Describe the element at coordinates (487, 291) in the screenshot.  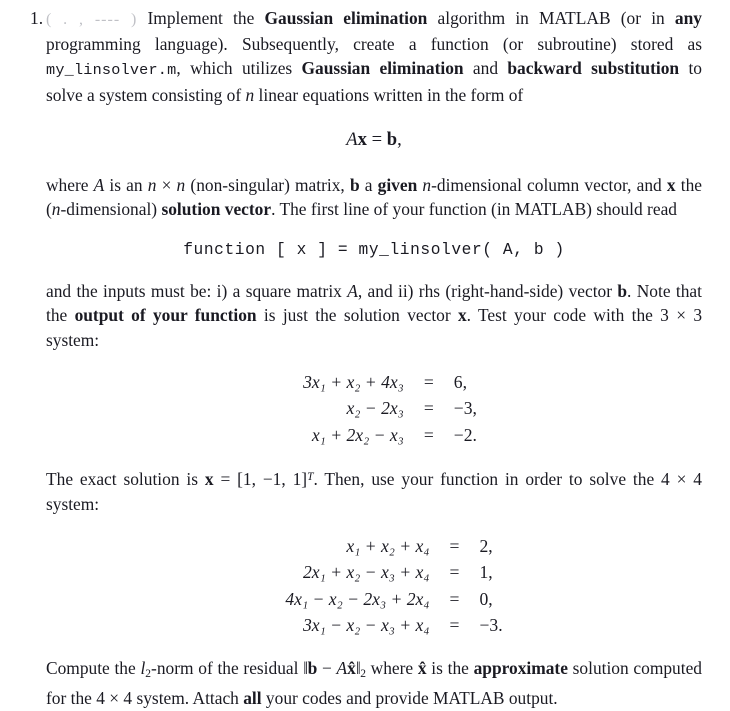
I see `p3-seg-2: , and ii) rhs (right-hand-side) vector` at that location.